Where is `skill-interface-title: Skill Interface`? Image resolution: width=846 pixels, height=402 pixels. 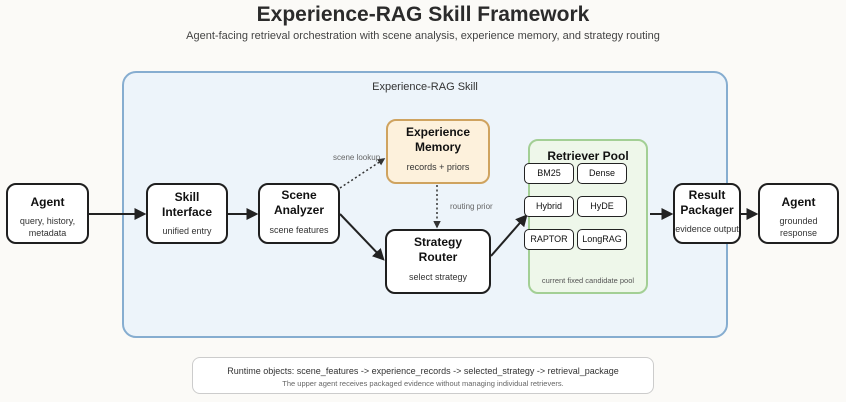 skill-interface-title: Skill Interface is located at coordinates (187, 204).